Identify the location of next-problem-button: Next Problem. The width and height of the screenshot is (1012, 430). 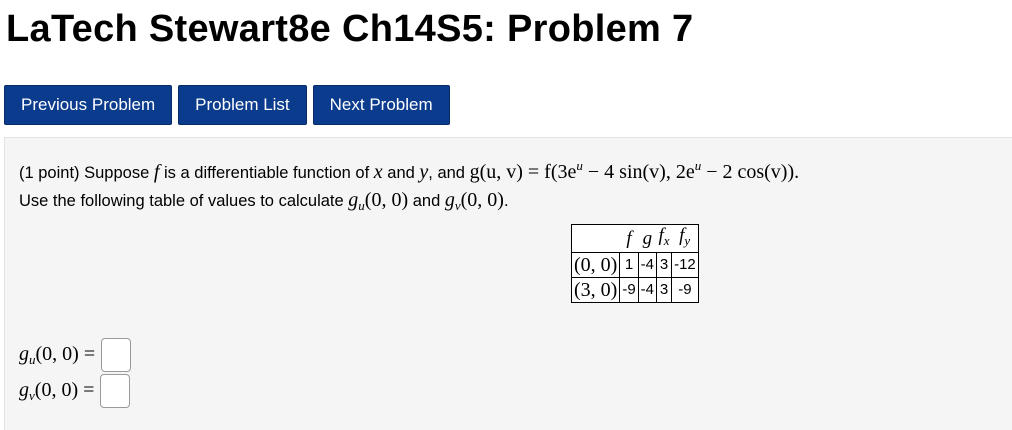
(381, 105).